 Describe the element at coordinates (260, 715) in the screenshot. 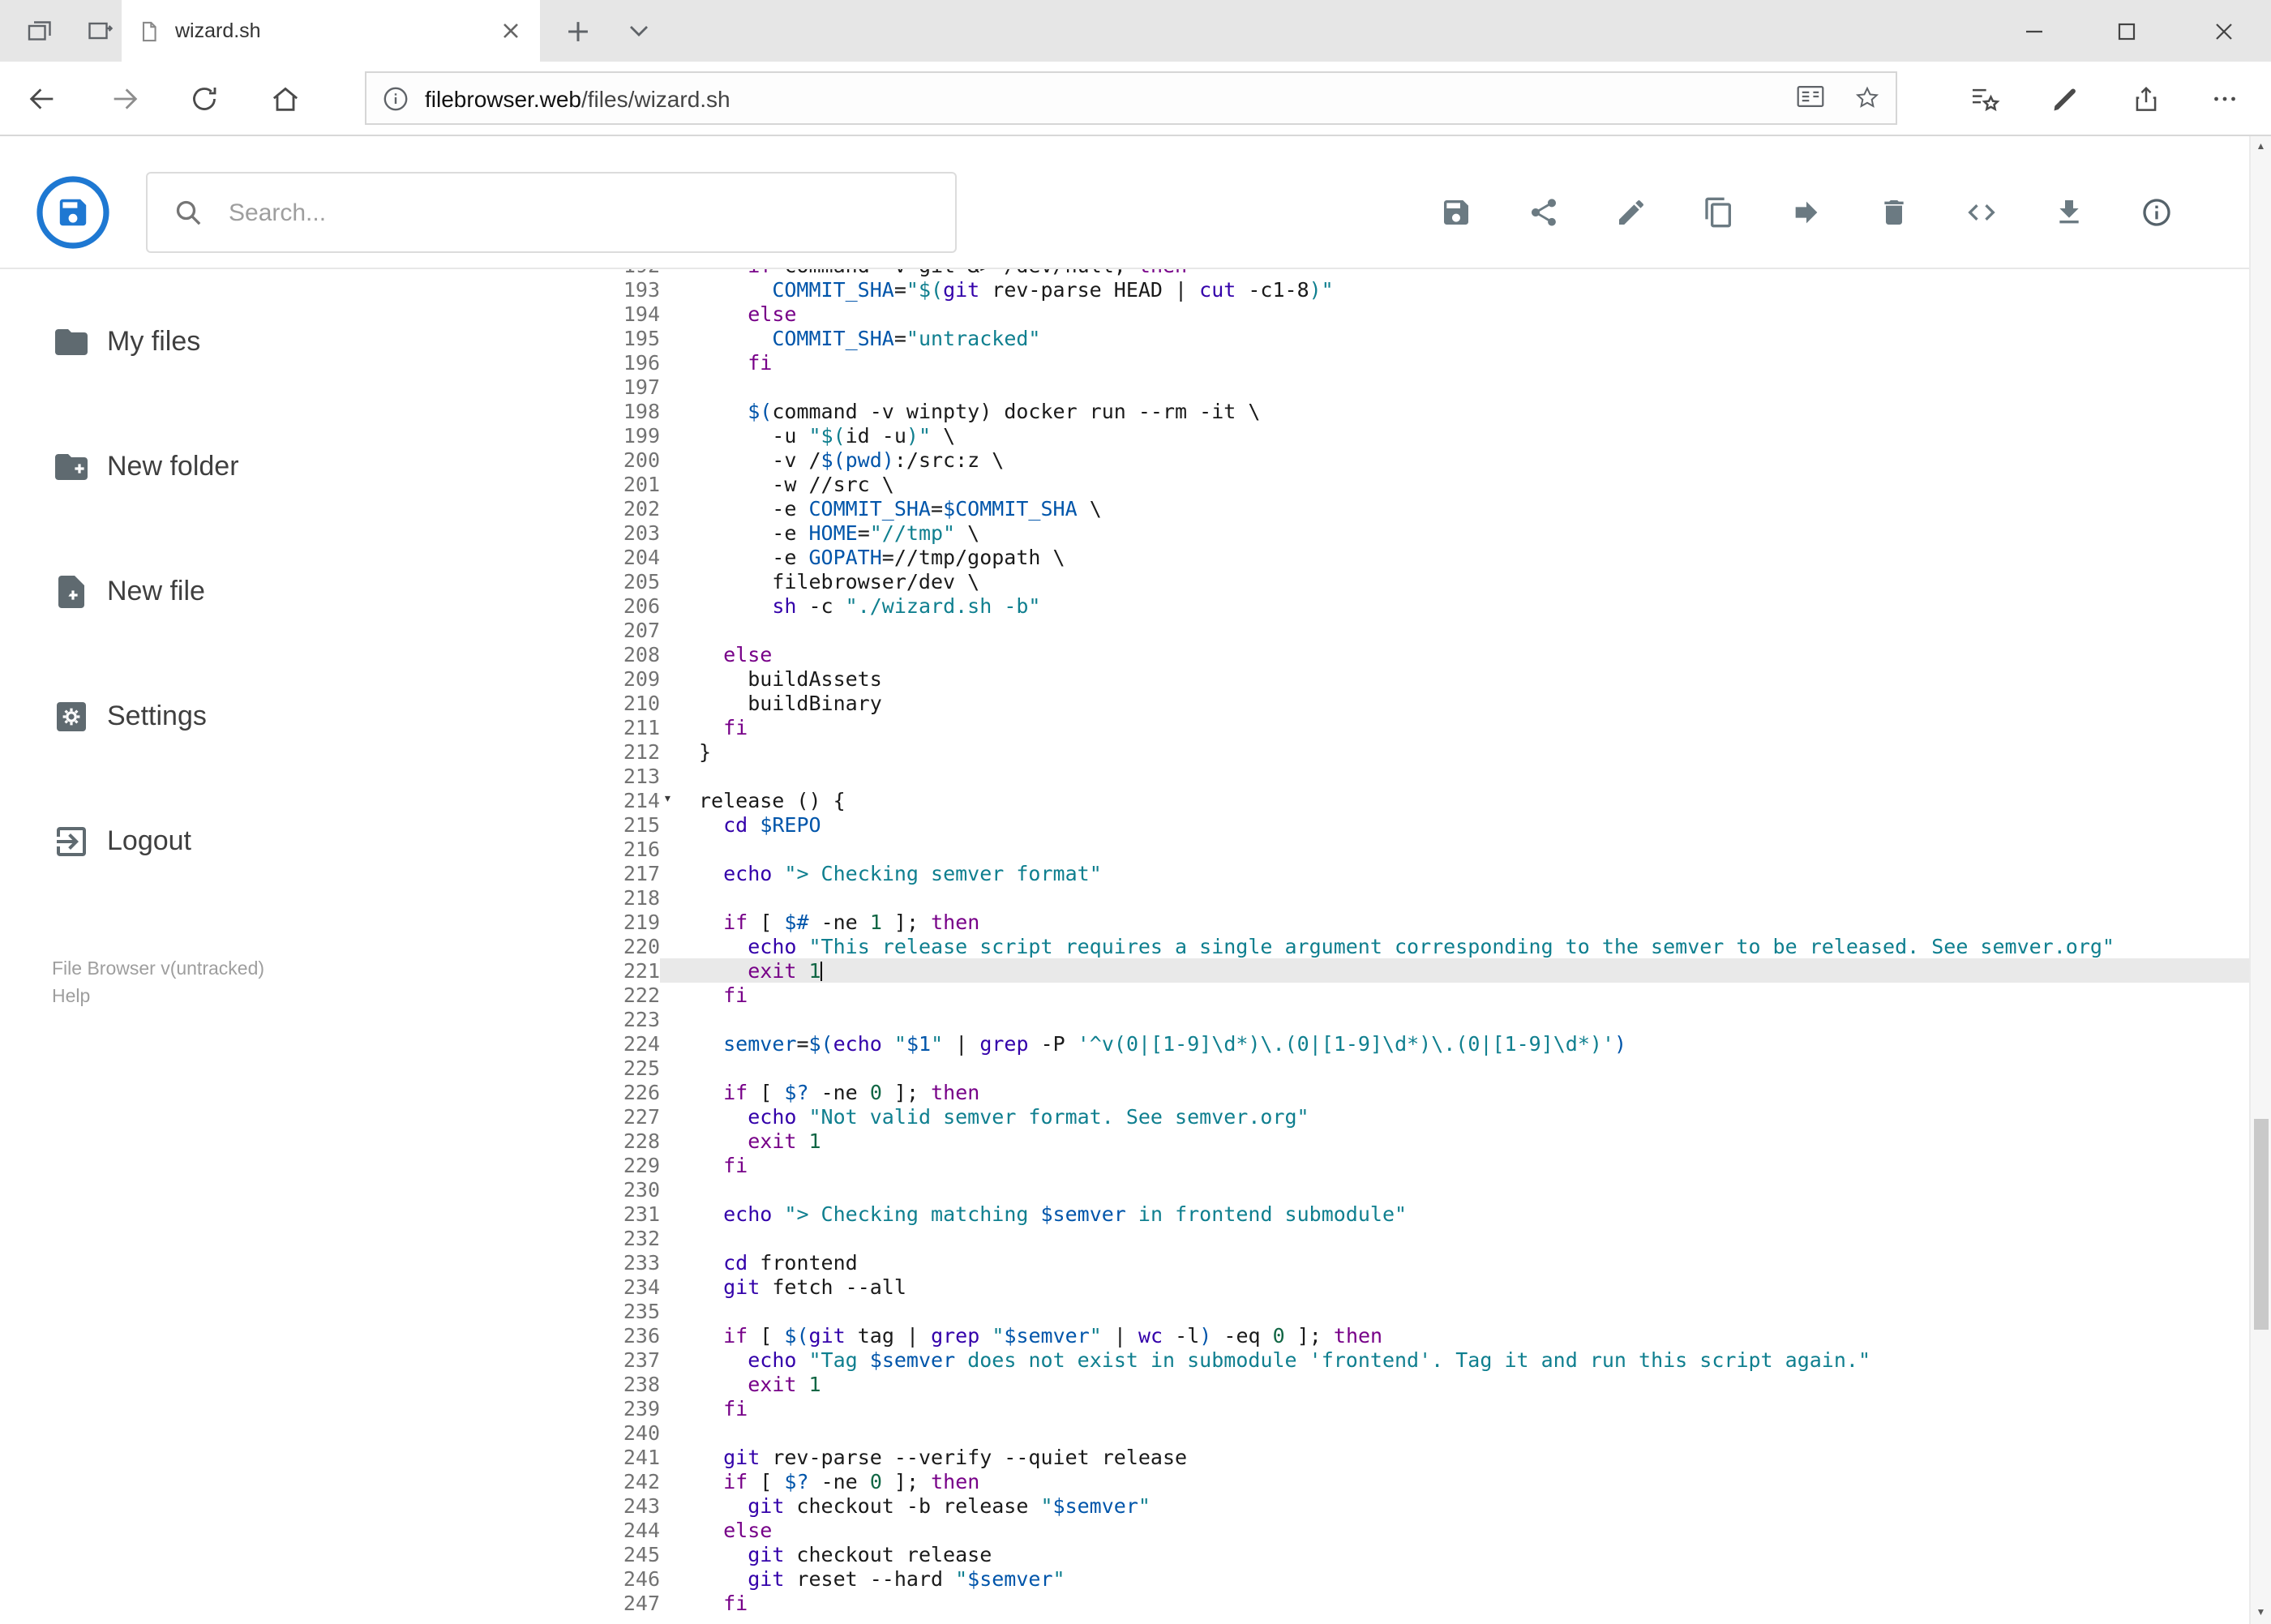

I see `sidebar-item-settings: Settings` at that location.